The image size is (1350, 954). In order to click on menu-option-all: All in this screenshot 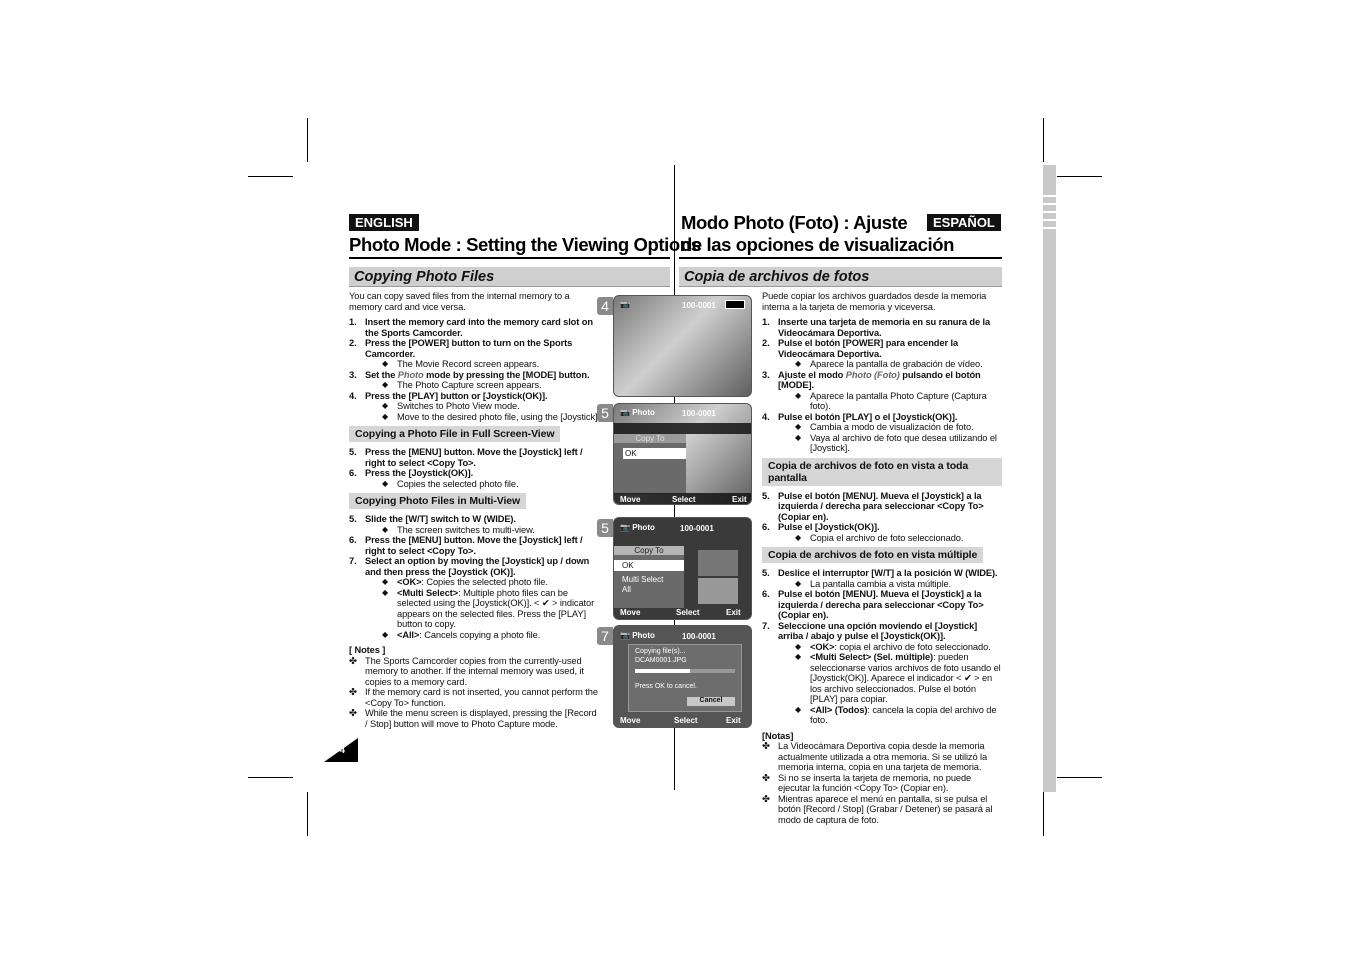, I will do `click(649, 589)`.